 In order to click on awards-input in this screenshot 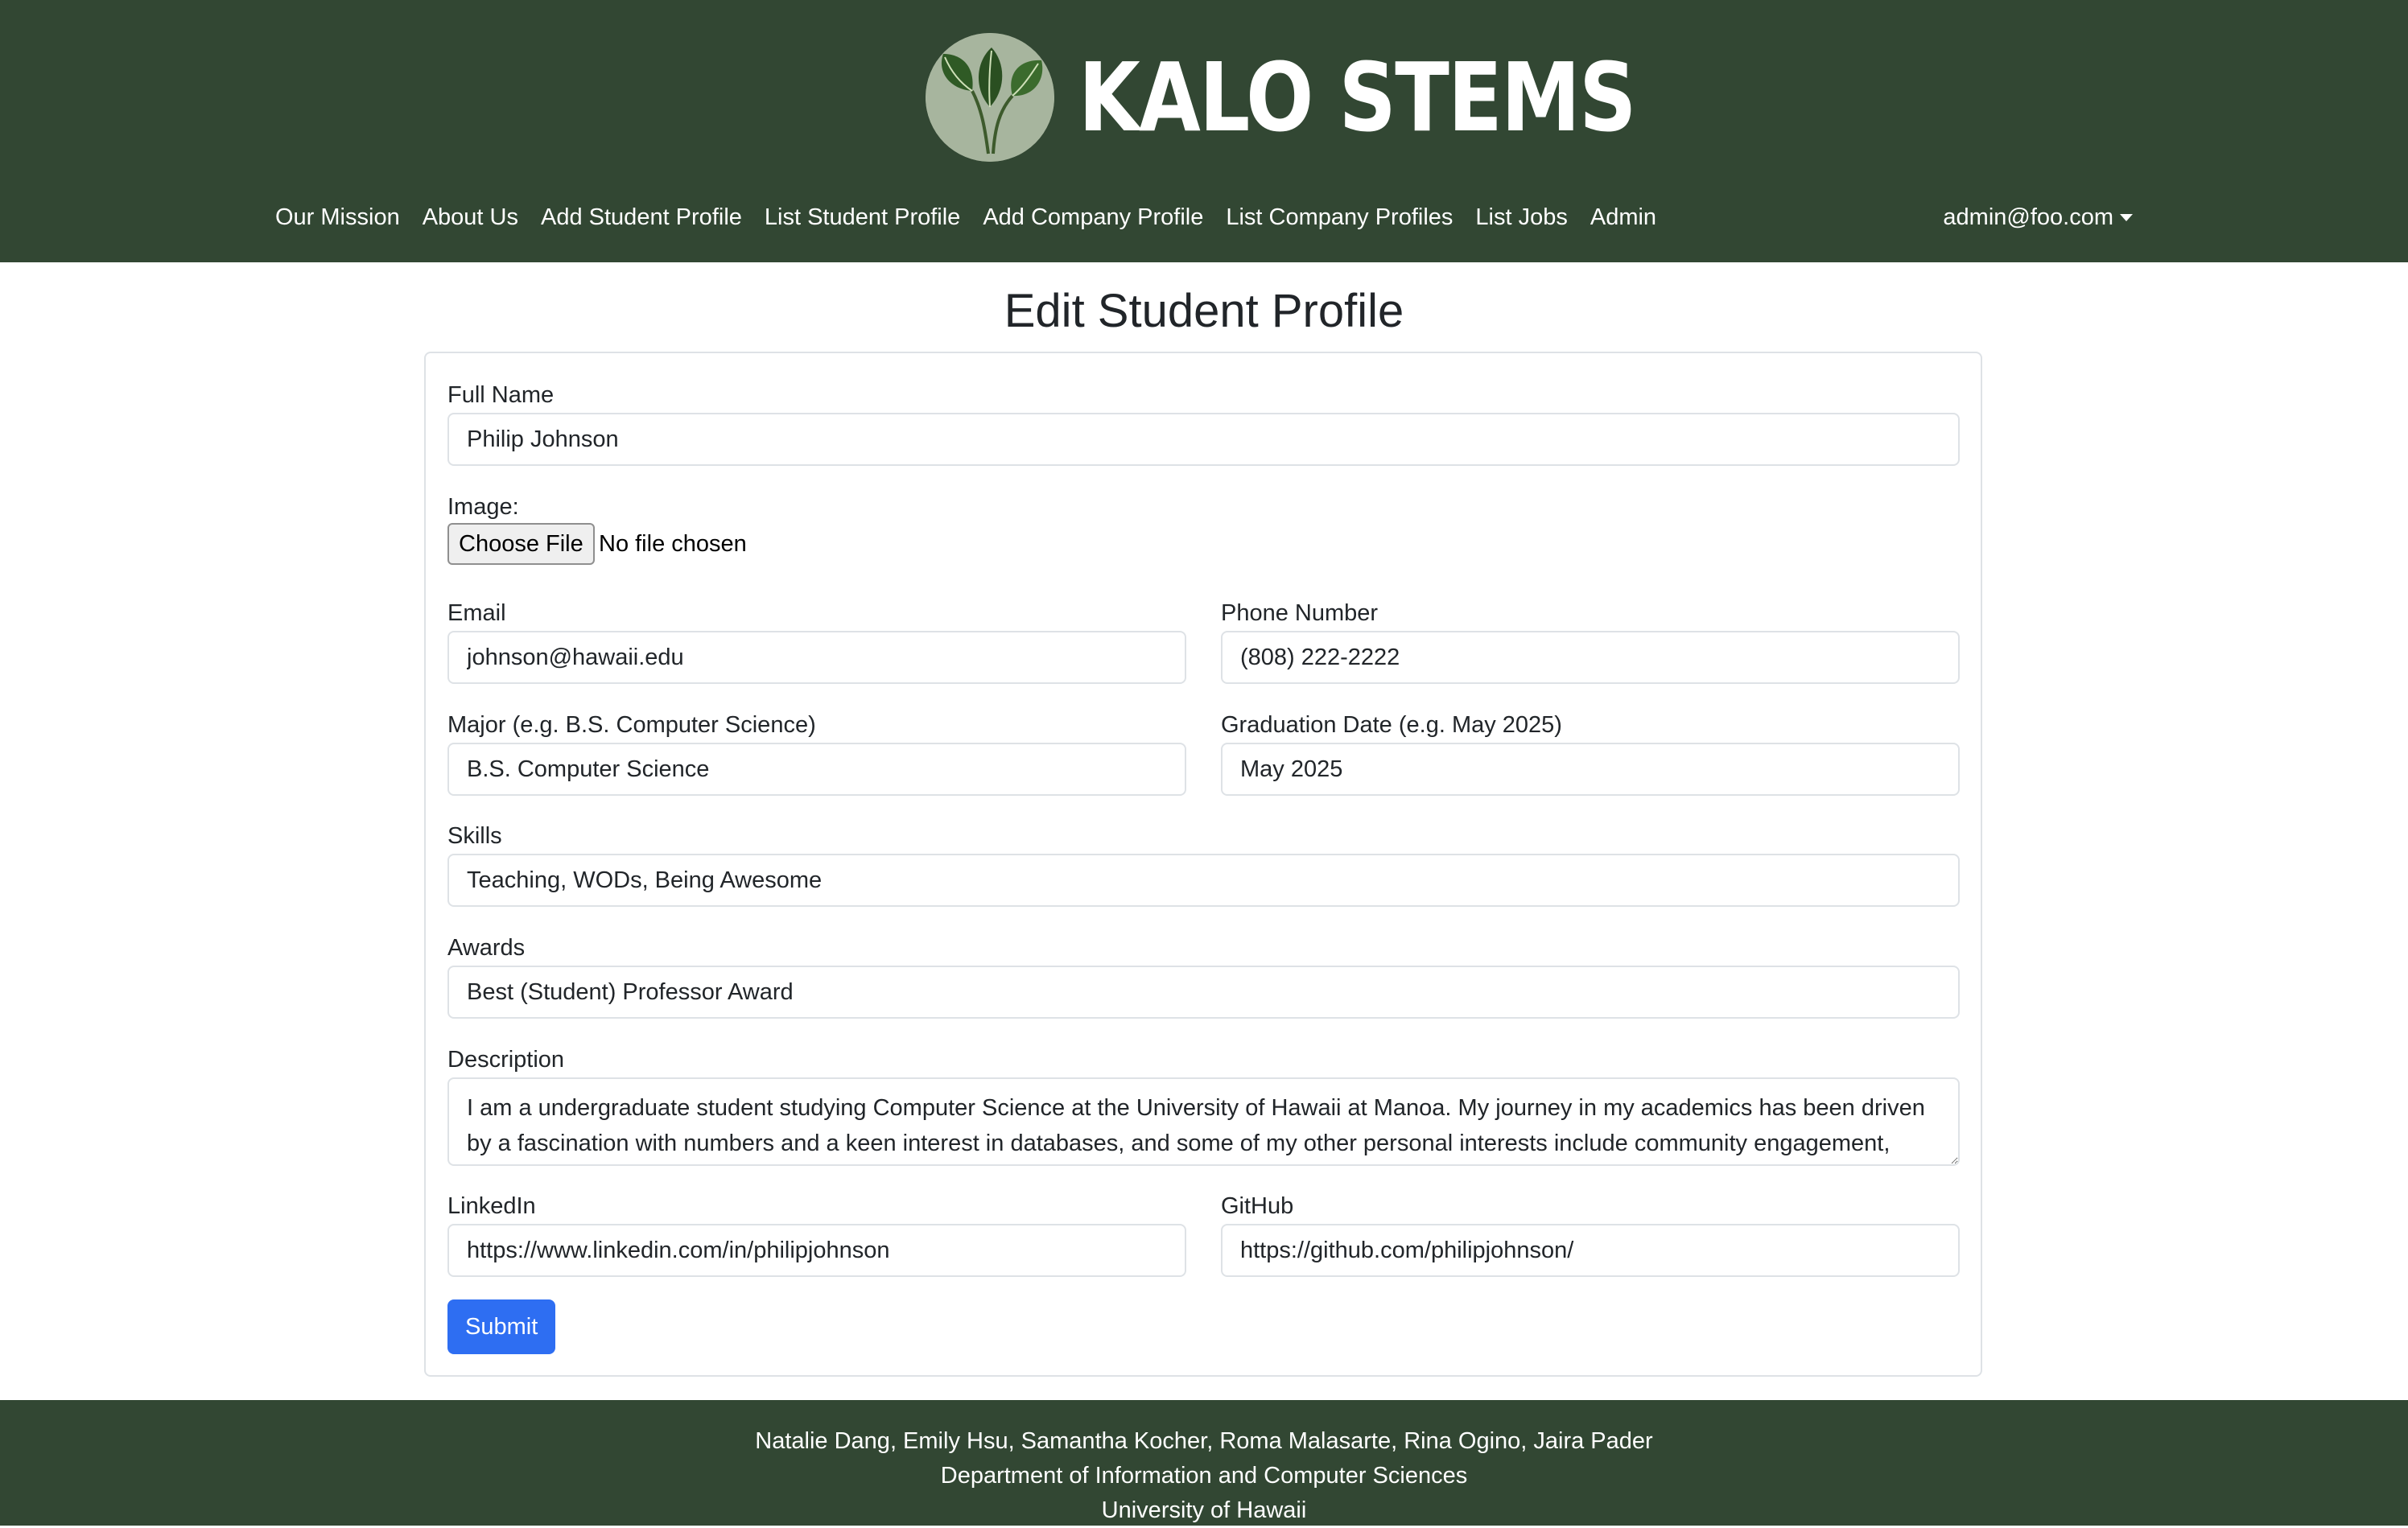, I will do `click(1203, 993)`.